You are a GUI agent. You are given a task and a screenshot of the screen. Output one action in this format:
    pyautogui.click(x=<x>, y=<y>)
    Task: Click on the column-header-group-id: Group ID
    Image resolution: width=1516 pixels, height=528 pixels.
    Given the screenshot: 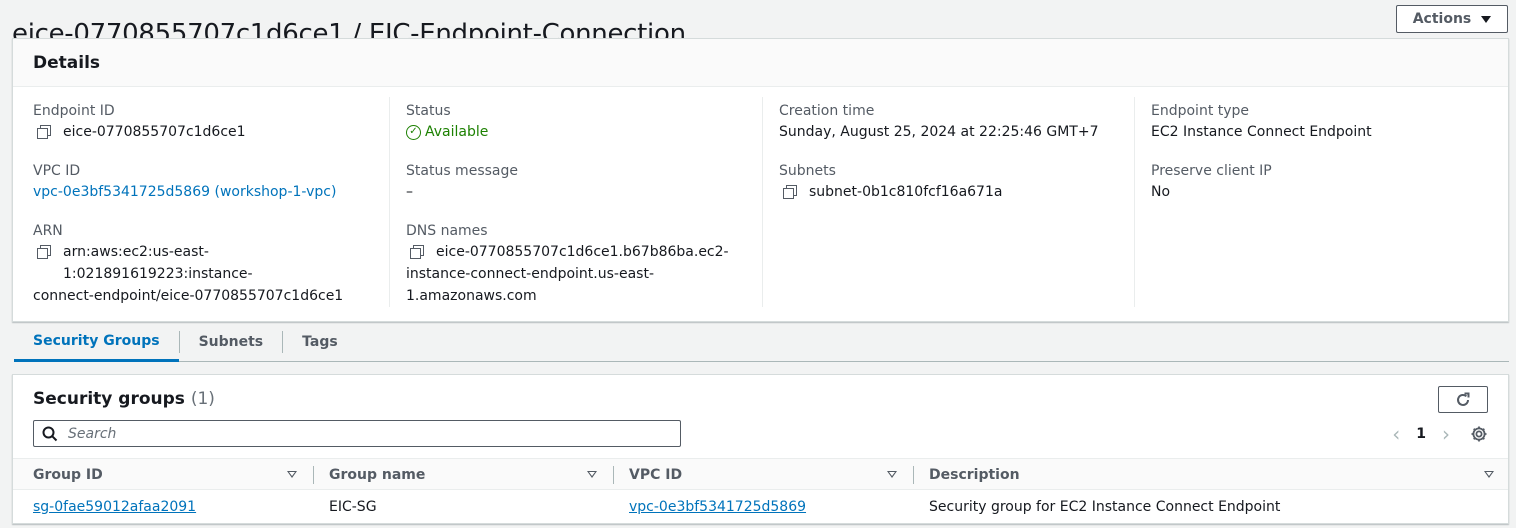 What is the action you would take?
    pyautogui.click(x=68, y=475)
    